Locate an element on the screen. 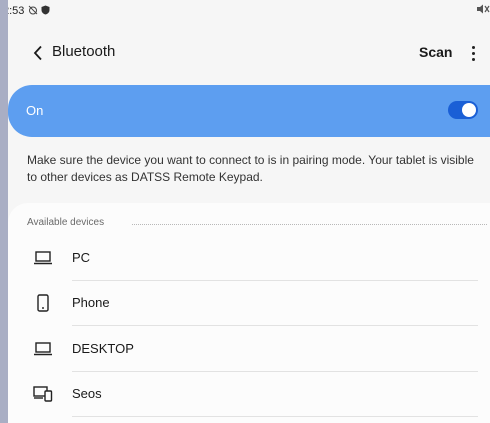  more-vert-icon is located at coordinates (473, 47).